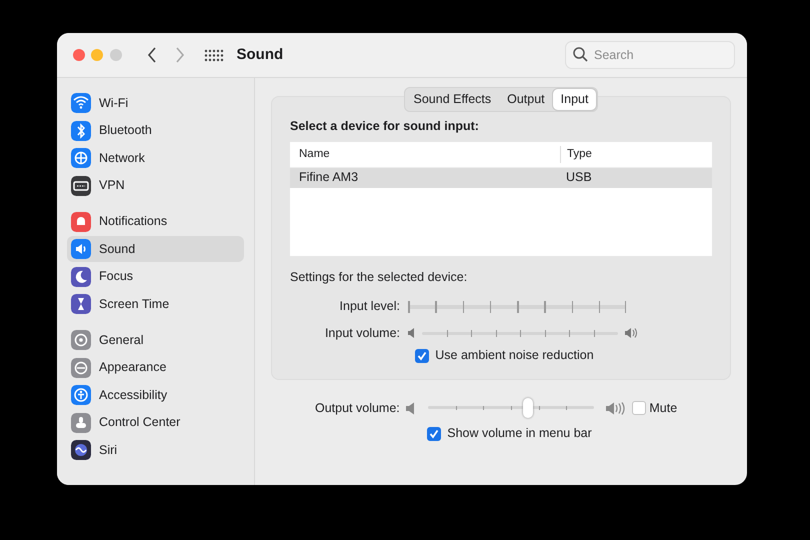  I want to click on sidebar-item: Appearance, so click(155, 367).